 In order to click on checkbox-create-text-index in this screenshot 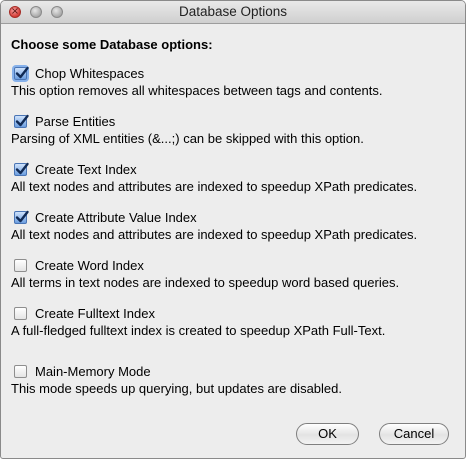, I will do `click(21, 169)`.